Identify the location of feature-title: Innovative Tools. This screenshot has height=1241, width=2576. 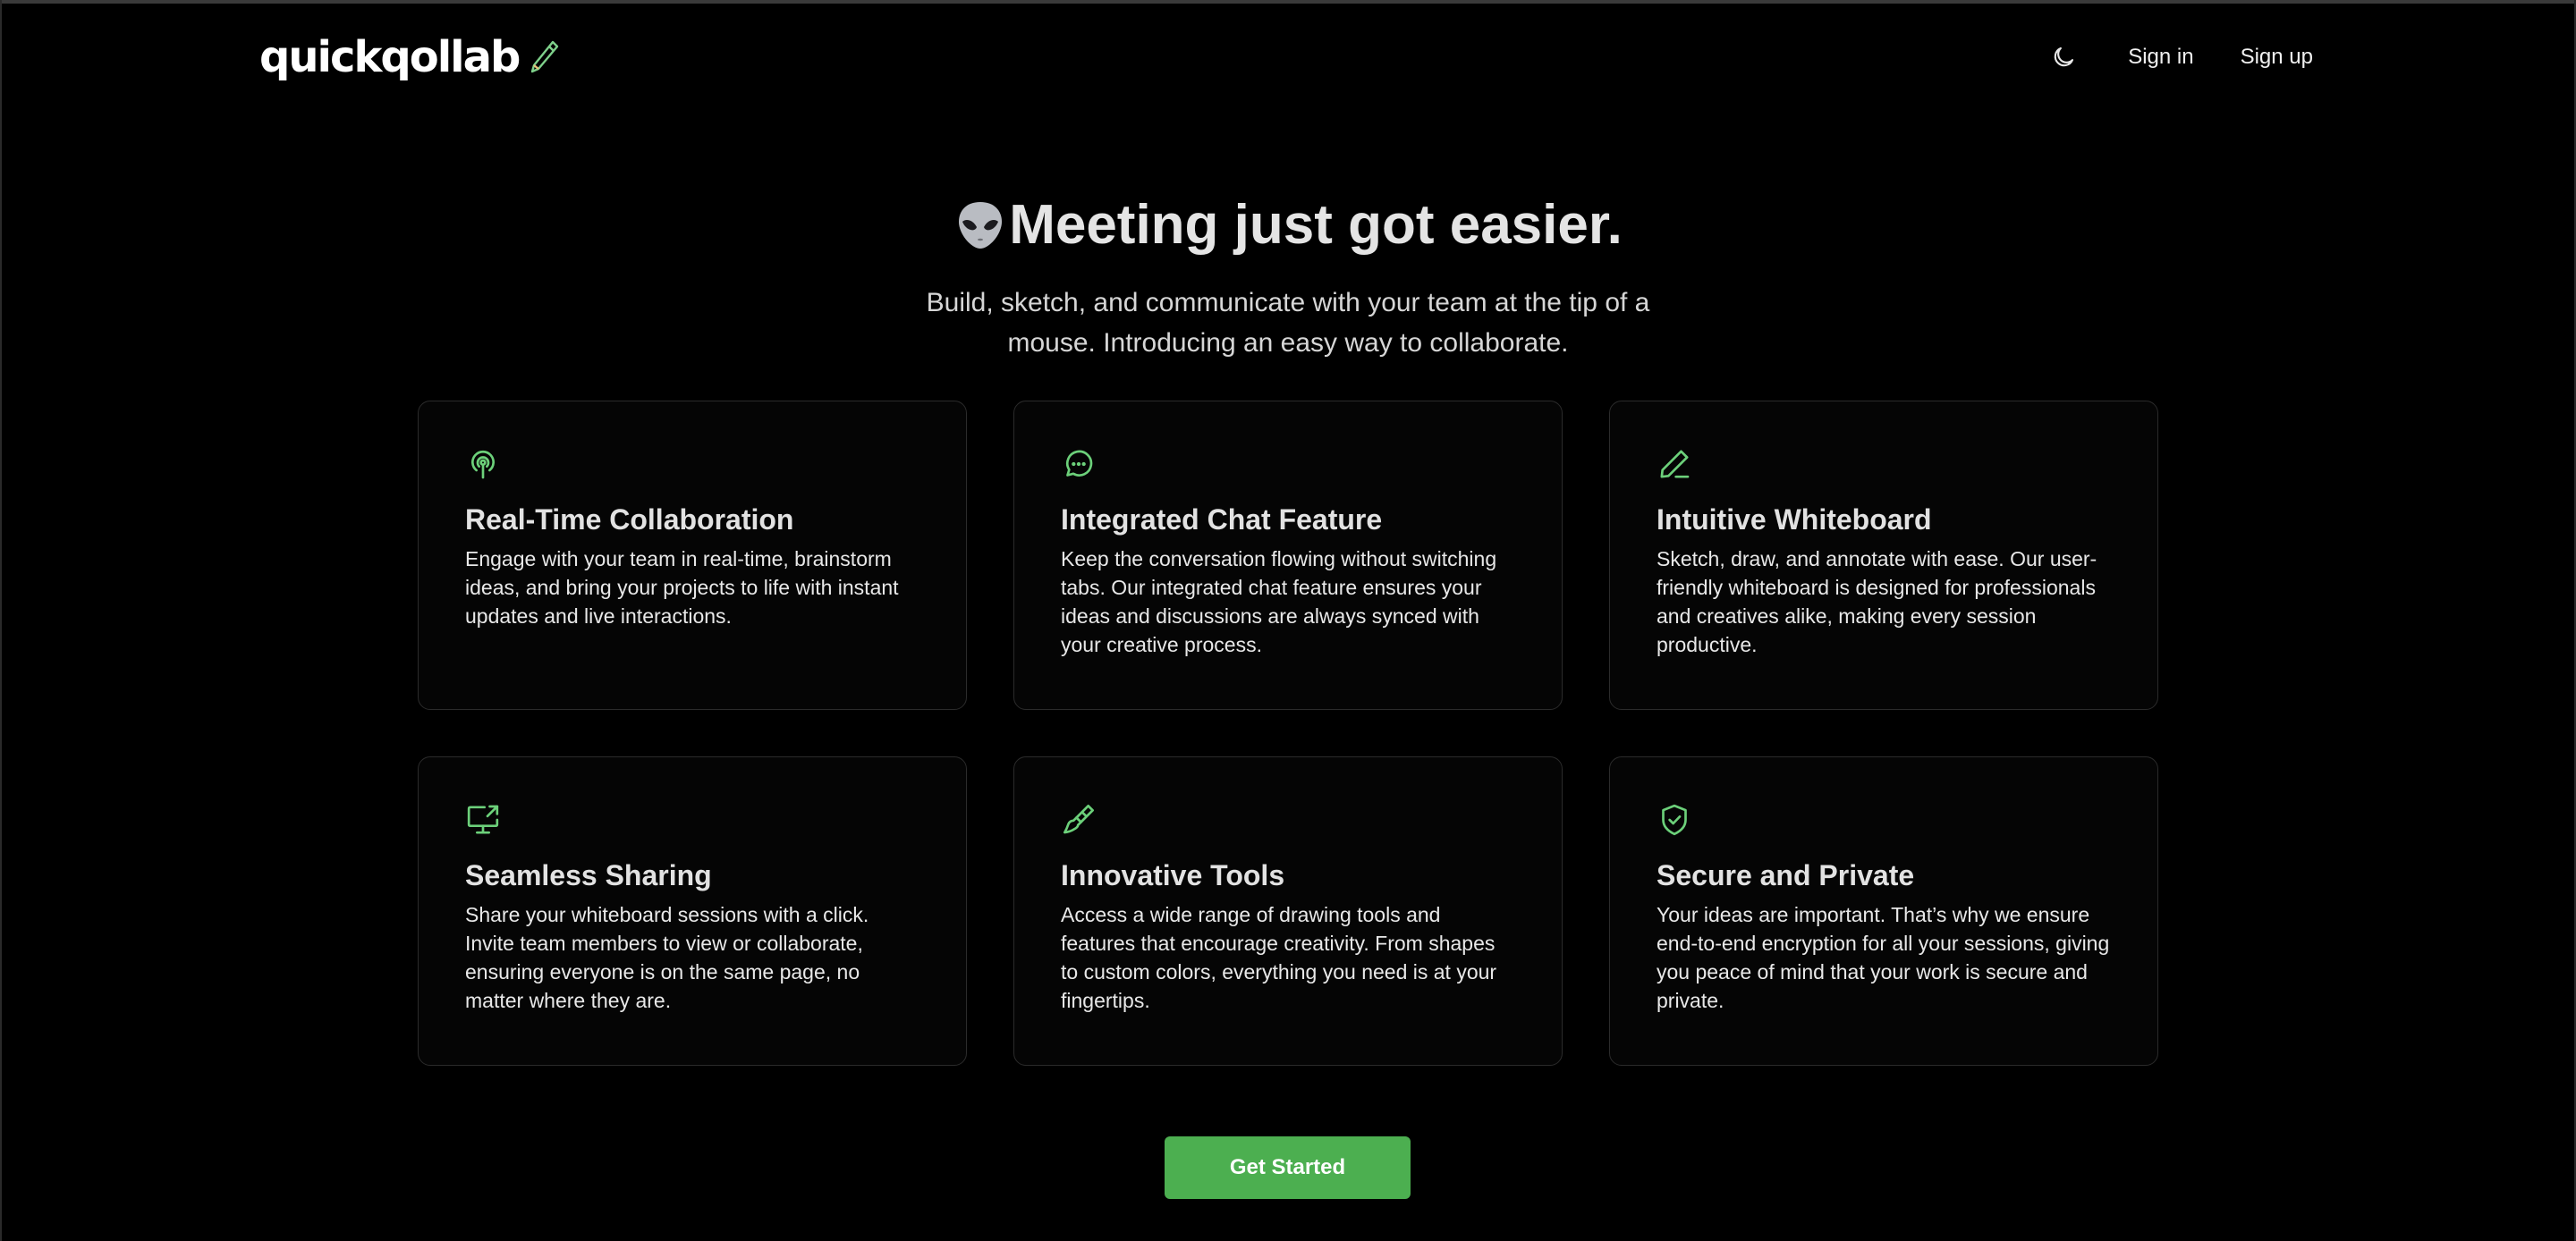
(1173, 875).